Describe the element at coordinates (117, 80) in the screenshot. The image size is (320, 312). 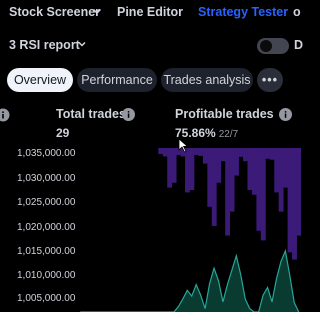
I see `tab-performance: Performance` at that location.